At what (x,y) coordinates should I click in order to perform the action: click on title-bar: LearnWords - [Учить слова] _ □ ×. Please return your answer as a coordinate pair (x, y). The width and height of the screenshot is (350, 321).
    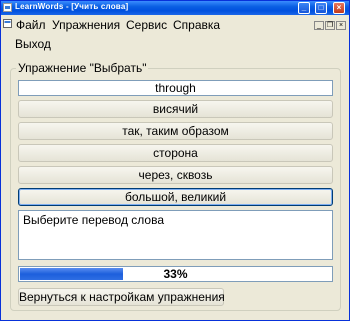
    Looking at the image, I should click on (175, 8).